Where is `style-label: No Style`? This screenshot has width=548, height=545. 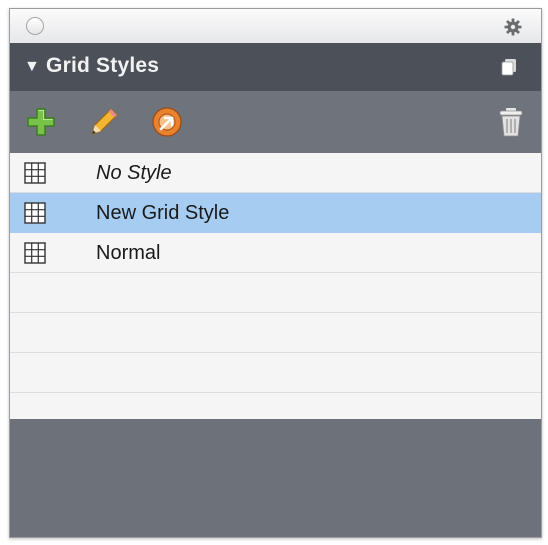
style-label: No Style is located at coordinates (134, 173).